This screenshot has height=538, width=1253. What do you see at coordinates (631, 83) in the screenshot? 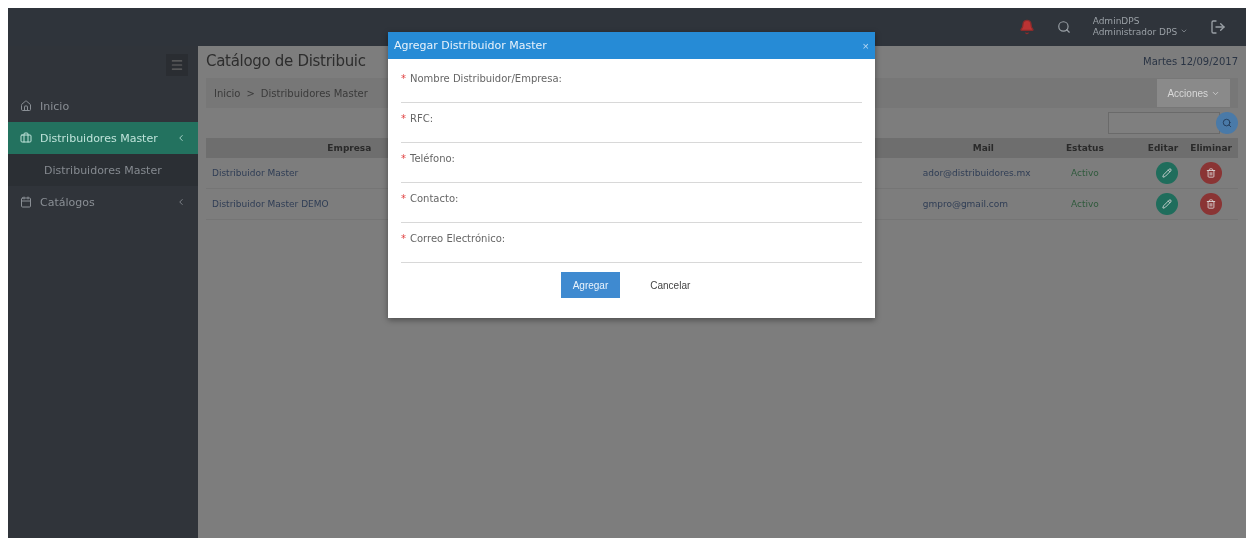
I see `input-field: * Nombre Distribuidor/Empresa:` at bounding box center [631, 83].